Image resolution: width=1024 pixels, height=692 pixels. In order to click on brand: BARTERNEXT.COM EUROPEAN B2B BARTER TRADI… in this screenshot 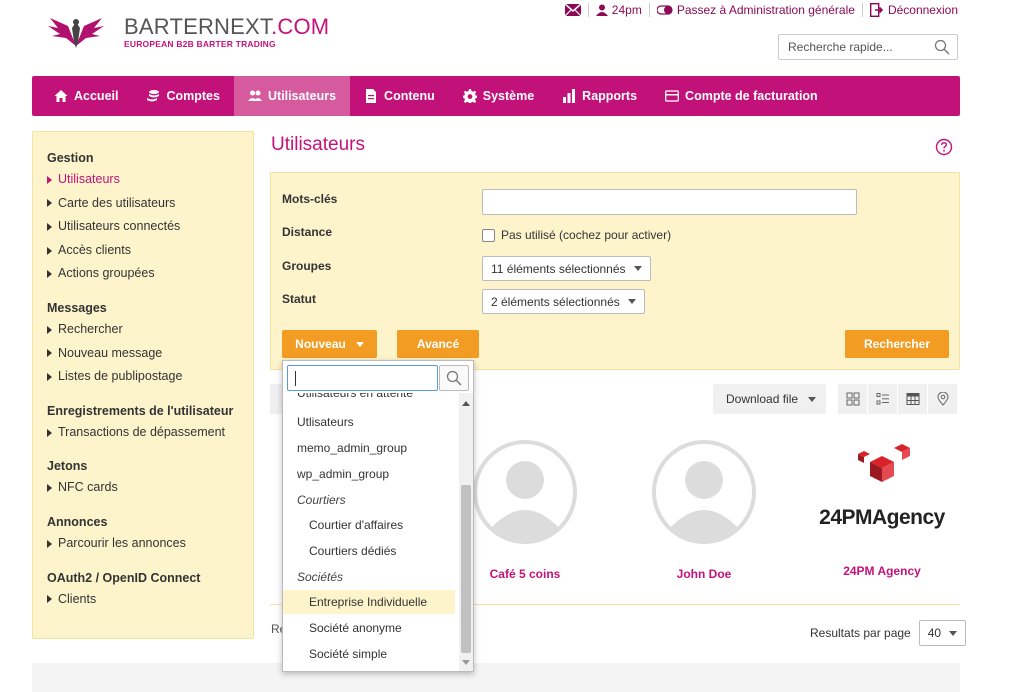, I will do `click(226, 33)`.